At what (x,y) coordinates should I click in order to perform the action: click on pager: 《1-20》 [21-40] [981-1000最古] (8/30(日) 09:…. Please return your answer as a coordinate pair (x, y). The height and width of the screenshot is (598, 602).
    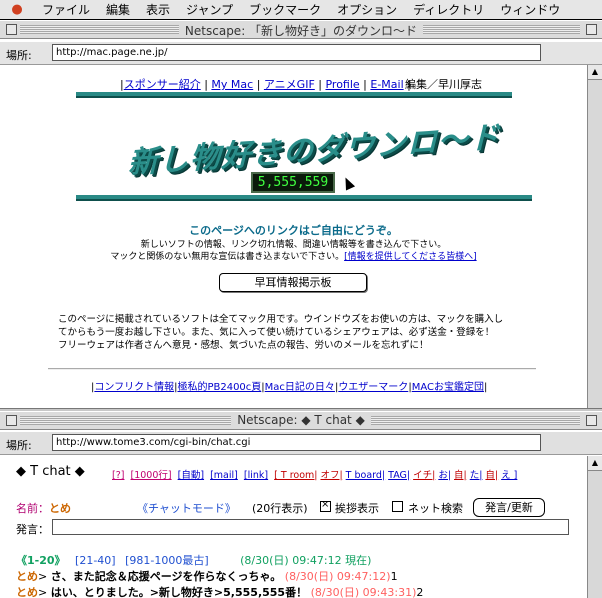
    Looking at the image, I should click on (193, 560).